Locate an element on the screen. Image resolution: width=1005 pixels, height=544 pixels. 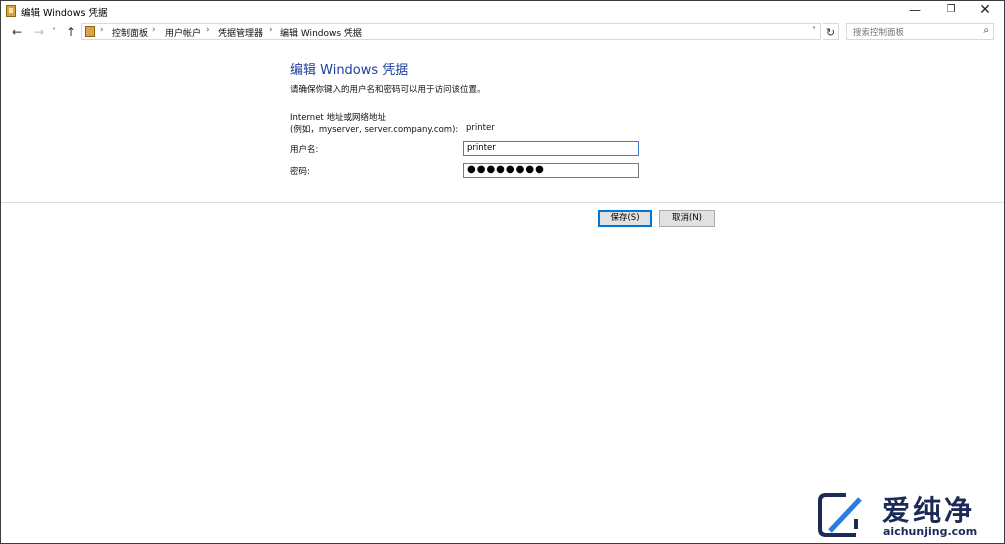
restore-button: ❐ is located at coordinates (951, 11).